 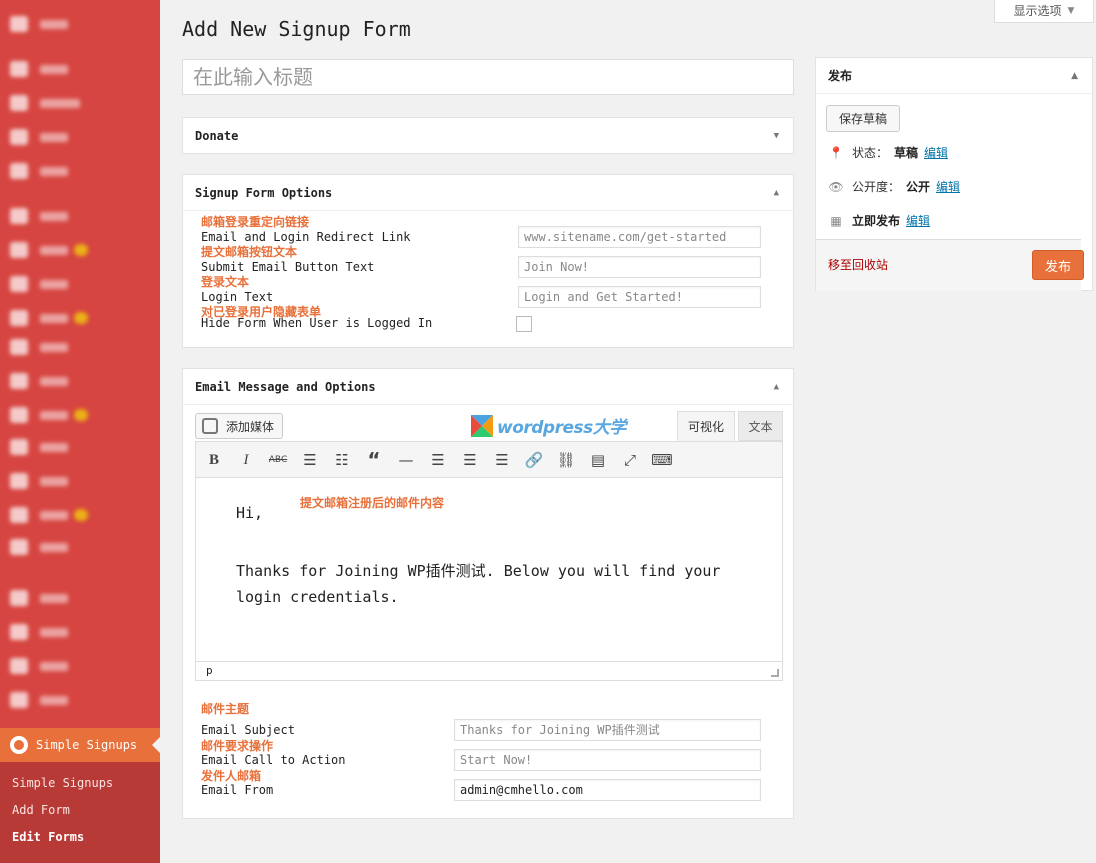 I want to click on fullscreen-icon: ⤢, so click(x=630, y=460).